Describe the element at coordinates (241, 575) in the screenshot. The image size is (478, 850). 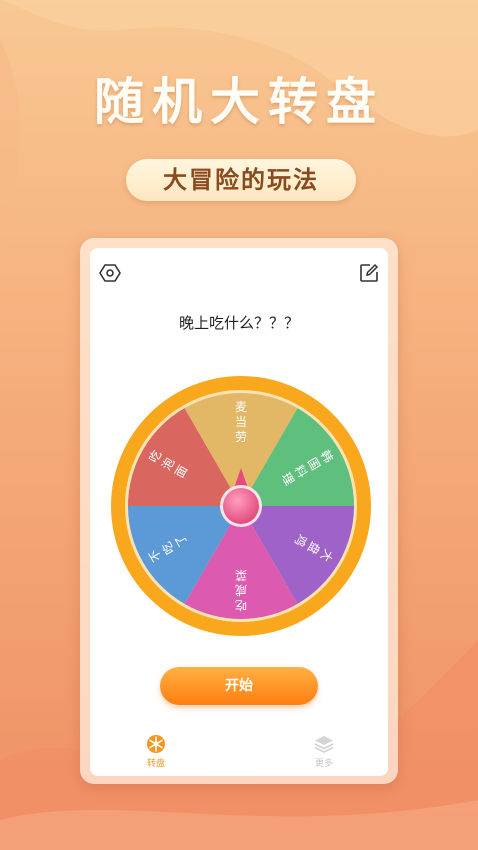
I see `wheel-slice-char: 菜` at that location.